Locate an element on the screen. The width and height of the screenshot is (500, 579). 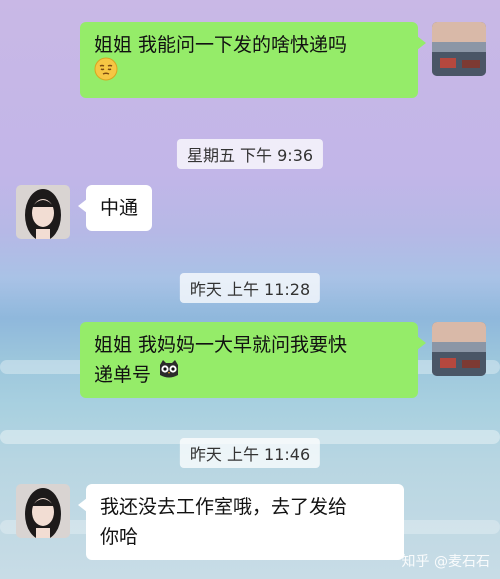
chat-message-incoming: 我还没去工作室哦，去了发给 你哈 is located at coordinates (210, 522).